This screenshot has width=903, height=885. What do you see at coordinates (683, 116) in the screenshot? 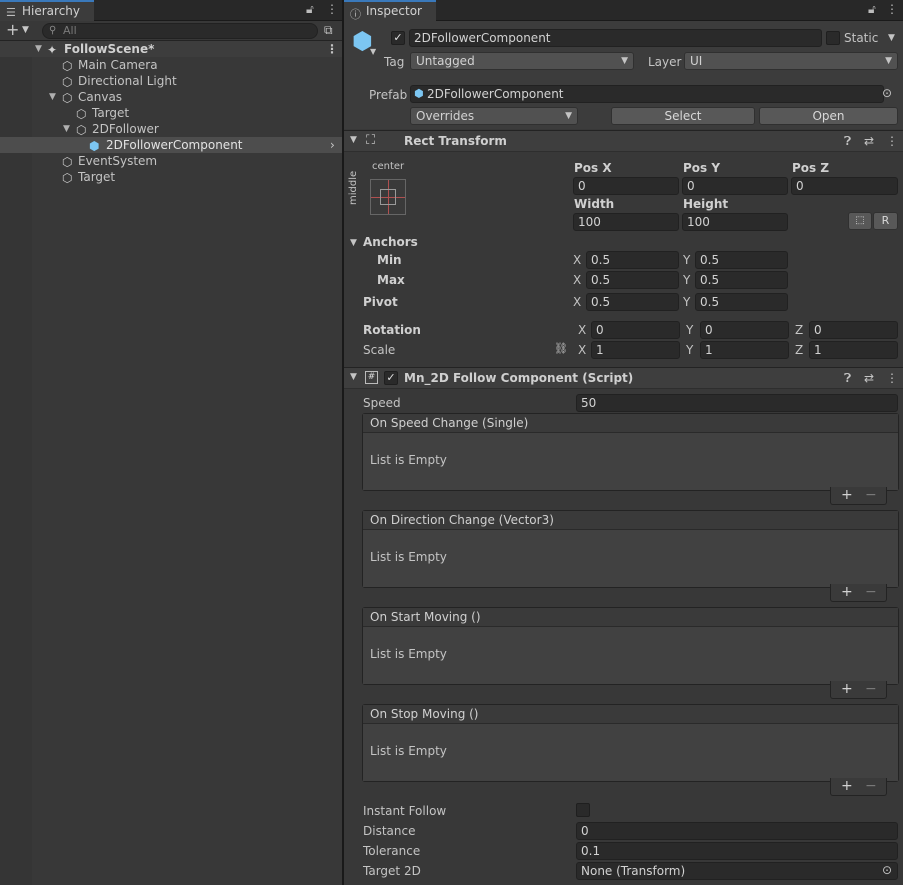
I see `select-button: Select` at bounding box center [683, 116].